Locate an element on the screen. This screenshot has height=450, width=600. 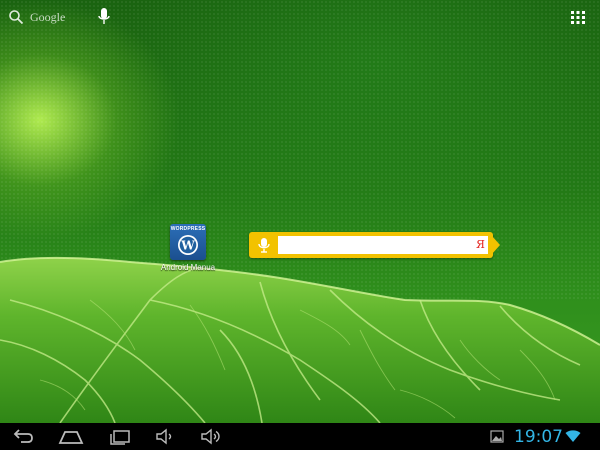
all-apps-grid-icon is located at coordinates (578, 17).